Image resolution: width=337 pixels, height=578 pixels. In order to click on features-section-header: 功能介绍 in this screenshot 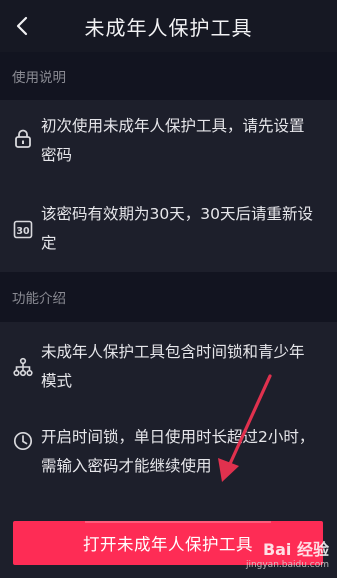, I will do `click(168, 297)`.